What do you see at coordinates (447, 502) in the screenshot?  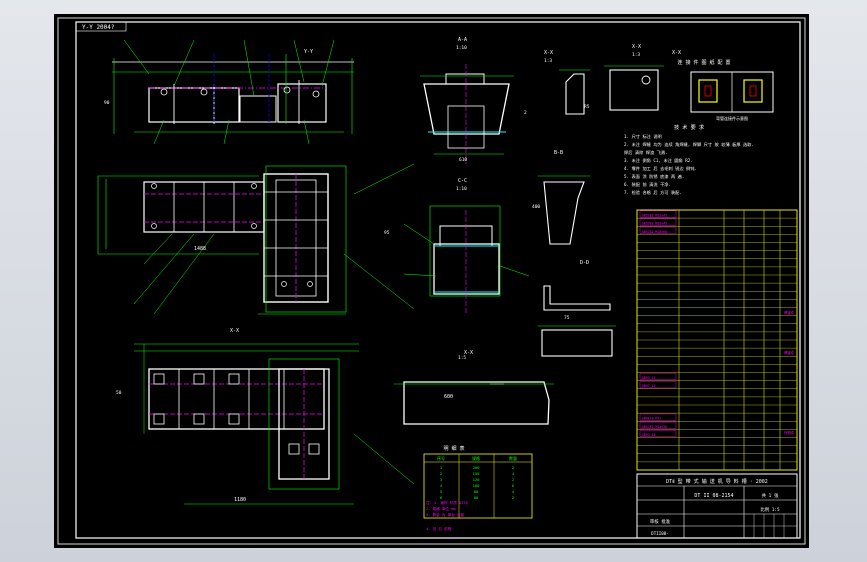 I see `spec-footer-line: 注: 1. 钢材 材质 Q235` at bounding box center [447, 502].